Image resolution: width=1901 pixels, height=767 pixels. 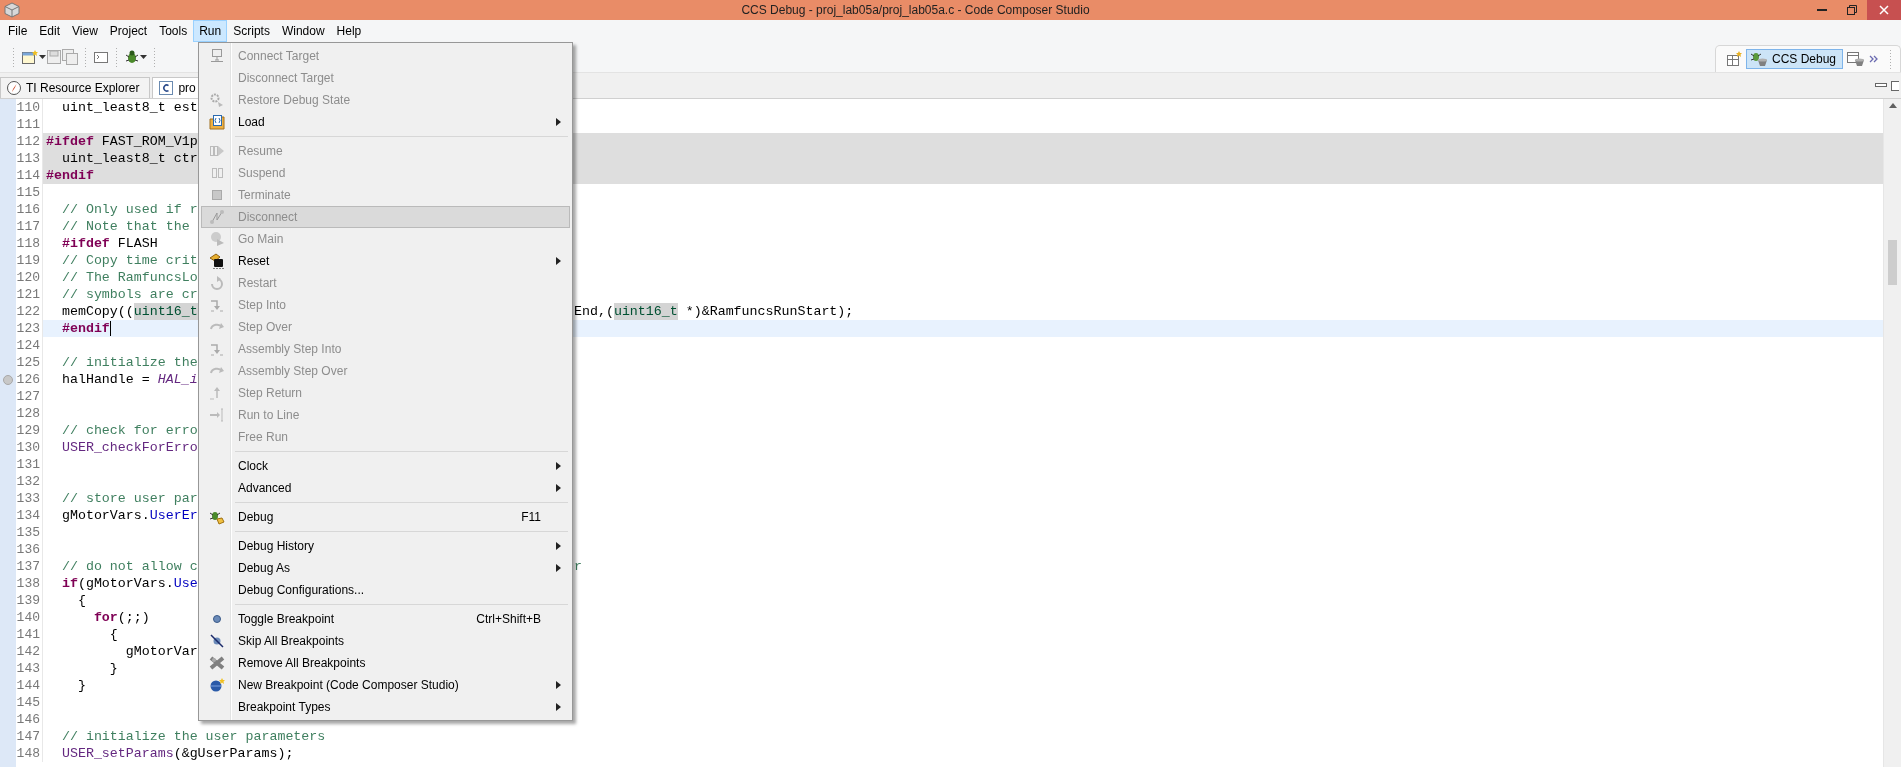 I want to click on chip-icon, so click(x=217, y=261).